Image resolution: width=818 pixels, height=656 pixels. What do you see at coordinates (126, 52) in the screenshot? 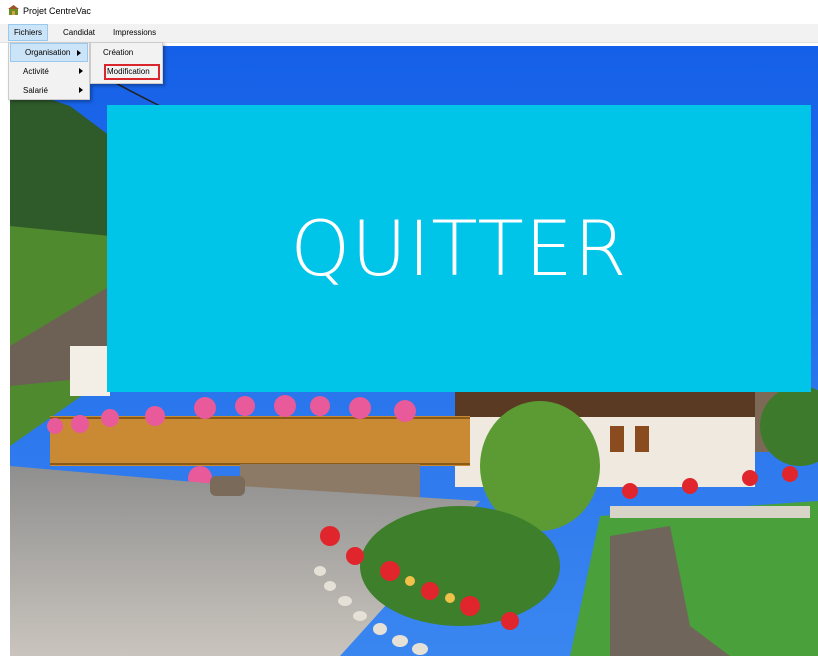
I see `menu-creation: Création` at bounding box center [126, 52].